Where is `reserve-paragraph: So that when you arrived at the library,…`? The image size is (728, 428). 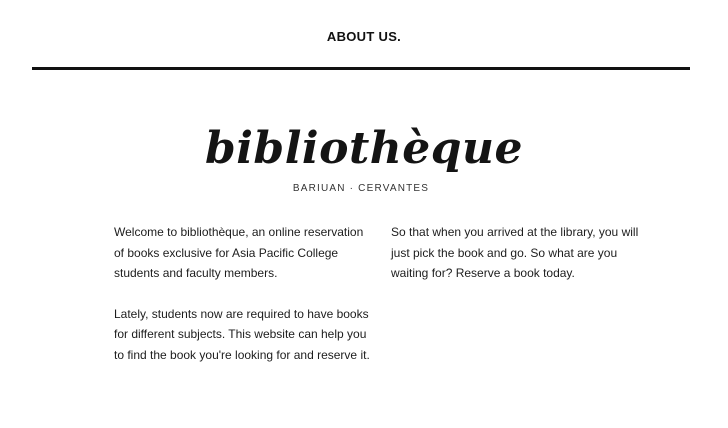 reserve-paragraph: So that when you arrived at the library,… is located at coordinates (515, 252).